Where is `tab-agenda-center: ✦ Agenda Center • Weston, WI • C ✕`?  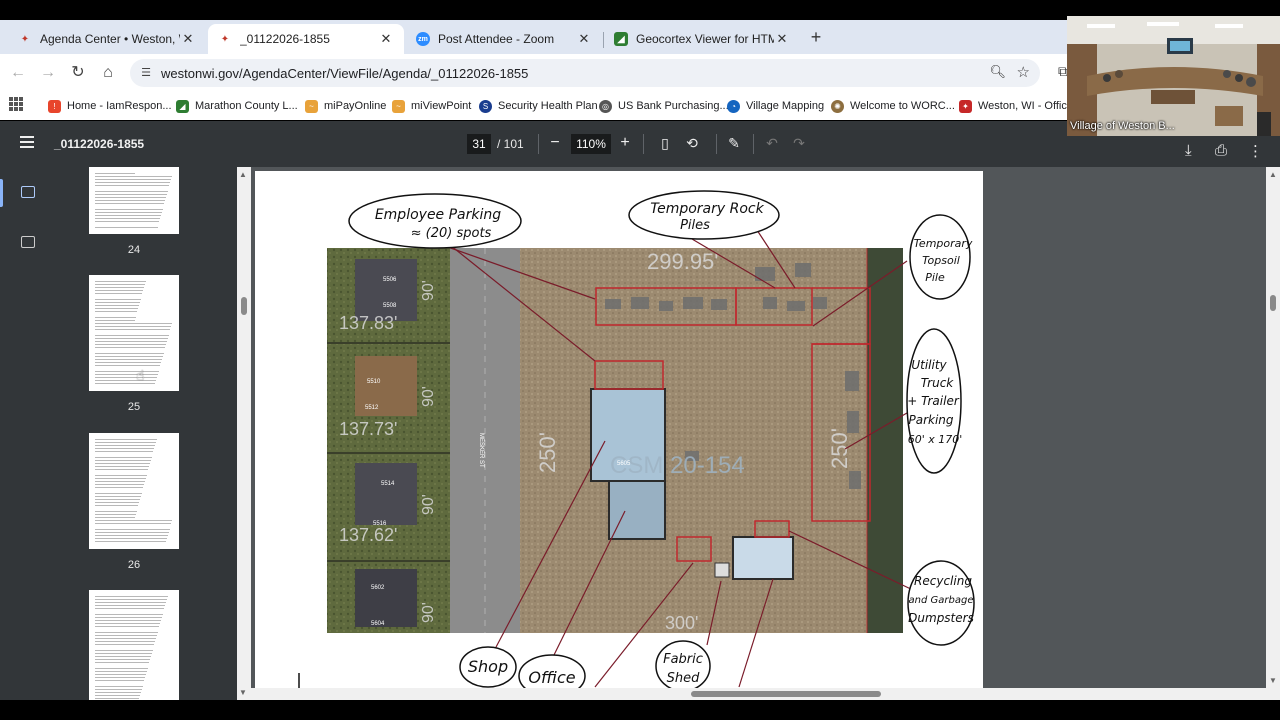
tab-agenda-center: ✦ Agenda Center • Weston, WI • C ✕ is located at coordinates (107, 39).